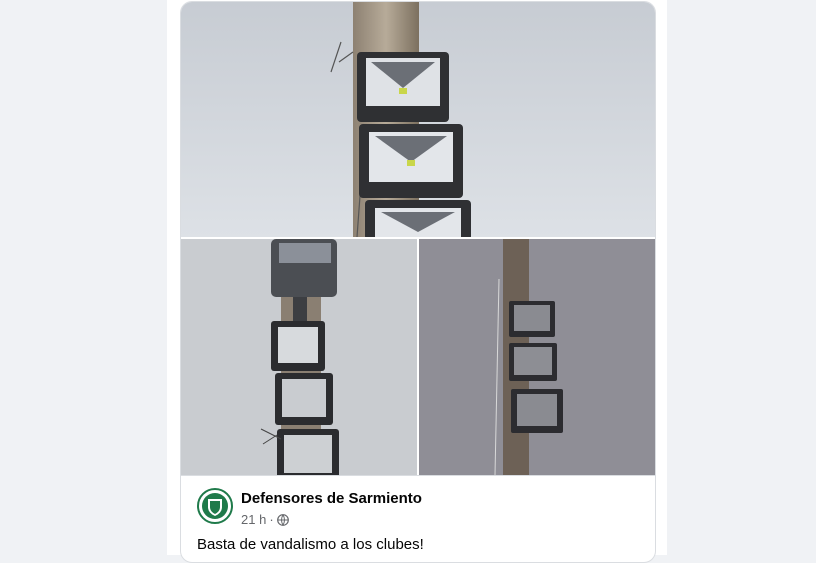 The image size is (816, 563). What do you see at coordinates (299, 357) in the screenshot?
I see `photo-bottom-left` at bounding box center [299, 357].